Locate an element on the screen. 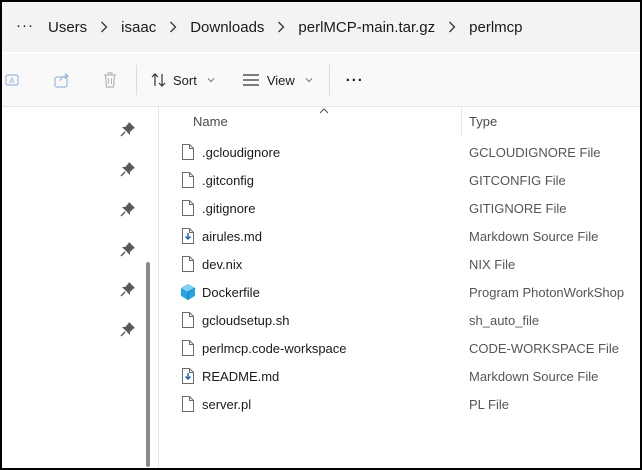 This screenshot has height=470, width=642. sort-icon is located at coordinates (159, 80).